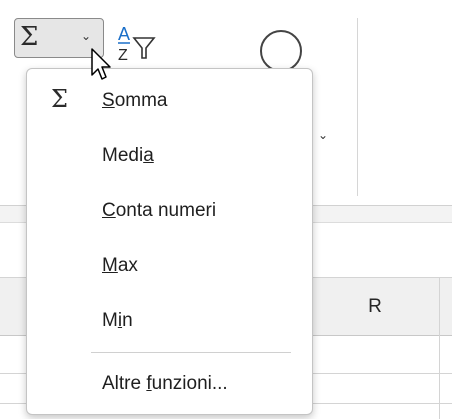 The width and height of the screenshot is (452, 419). Describe the element at coordinates (101, 64) in the screenshot. I see `mouse-pointer-icon` at that location.